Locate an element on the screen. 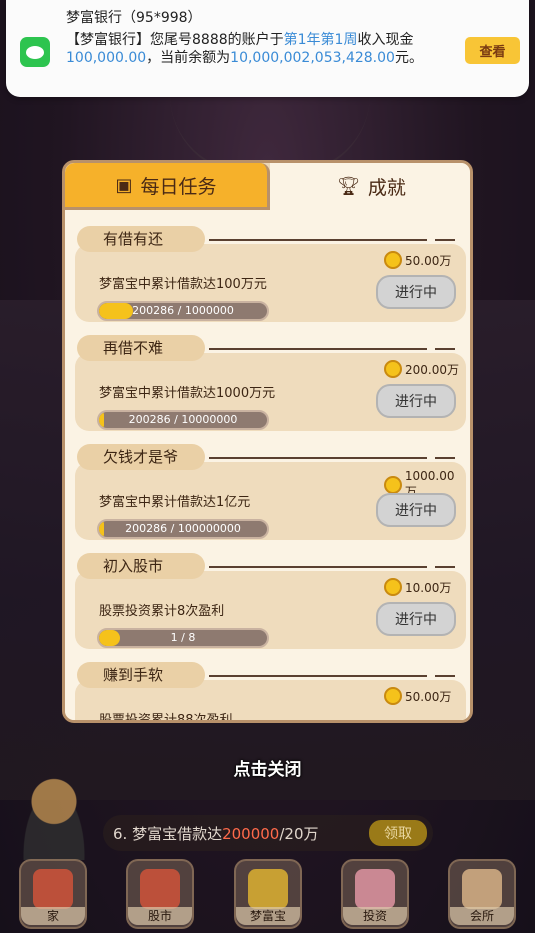  progress-bar: 1 / 8 is located at coordinates (183, 638).